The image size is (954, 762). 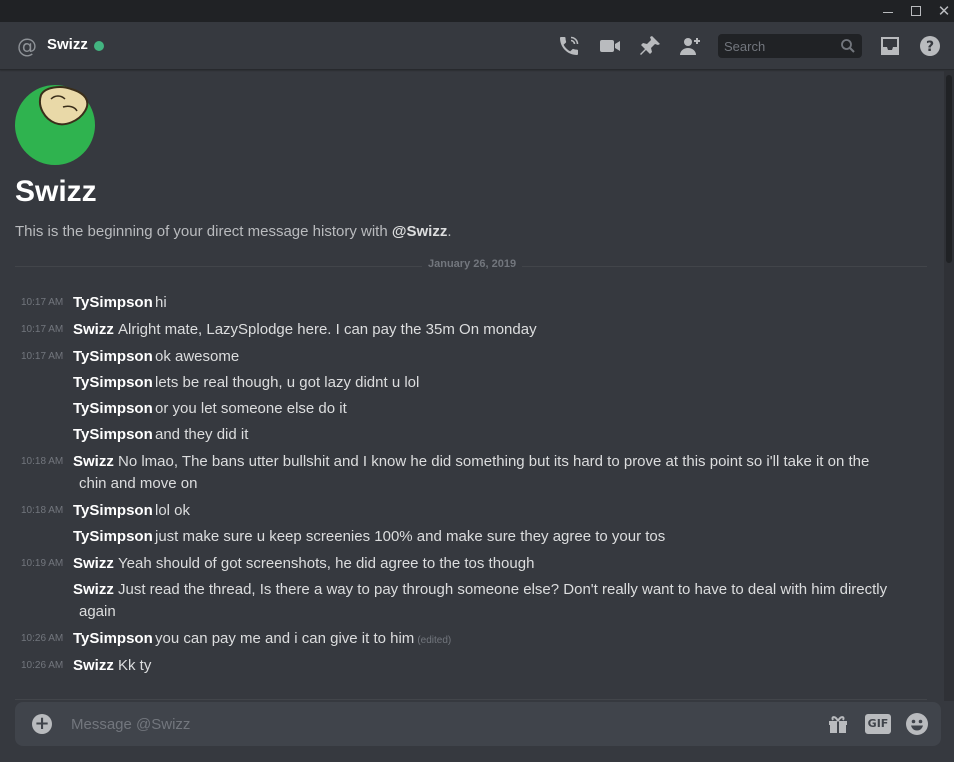 I want to click on message-text: ok awesome, so click(x=197, y=356).